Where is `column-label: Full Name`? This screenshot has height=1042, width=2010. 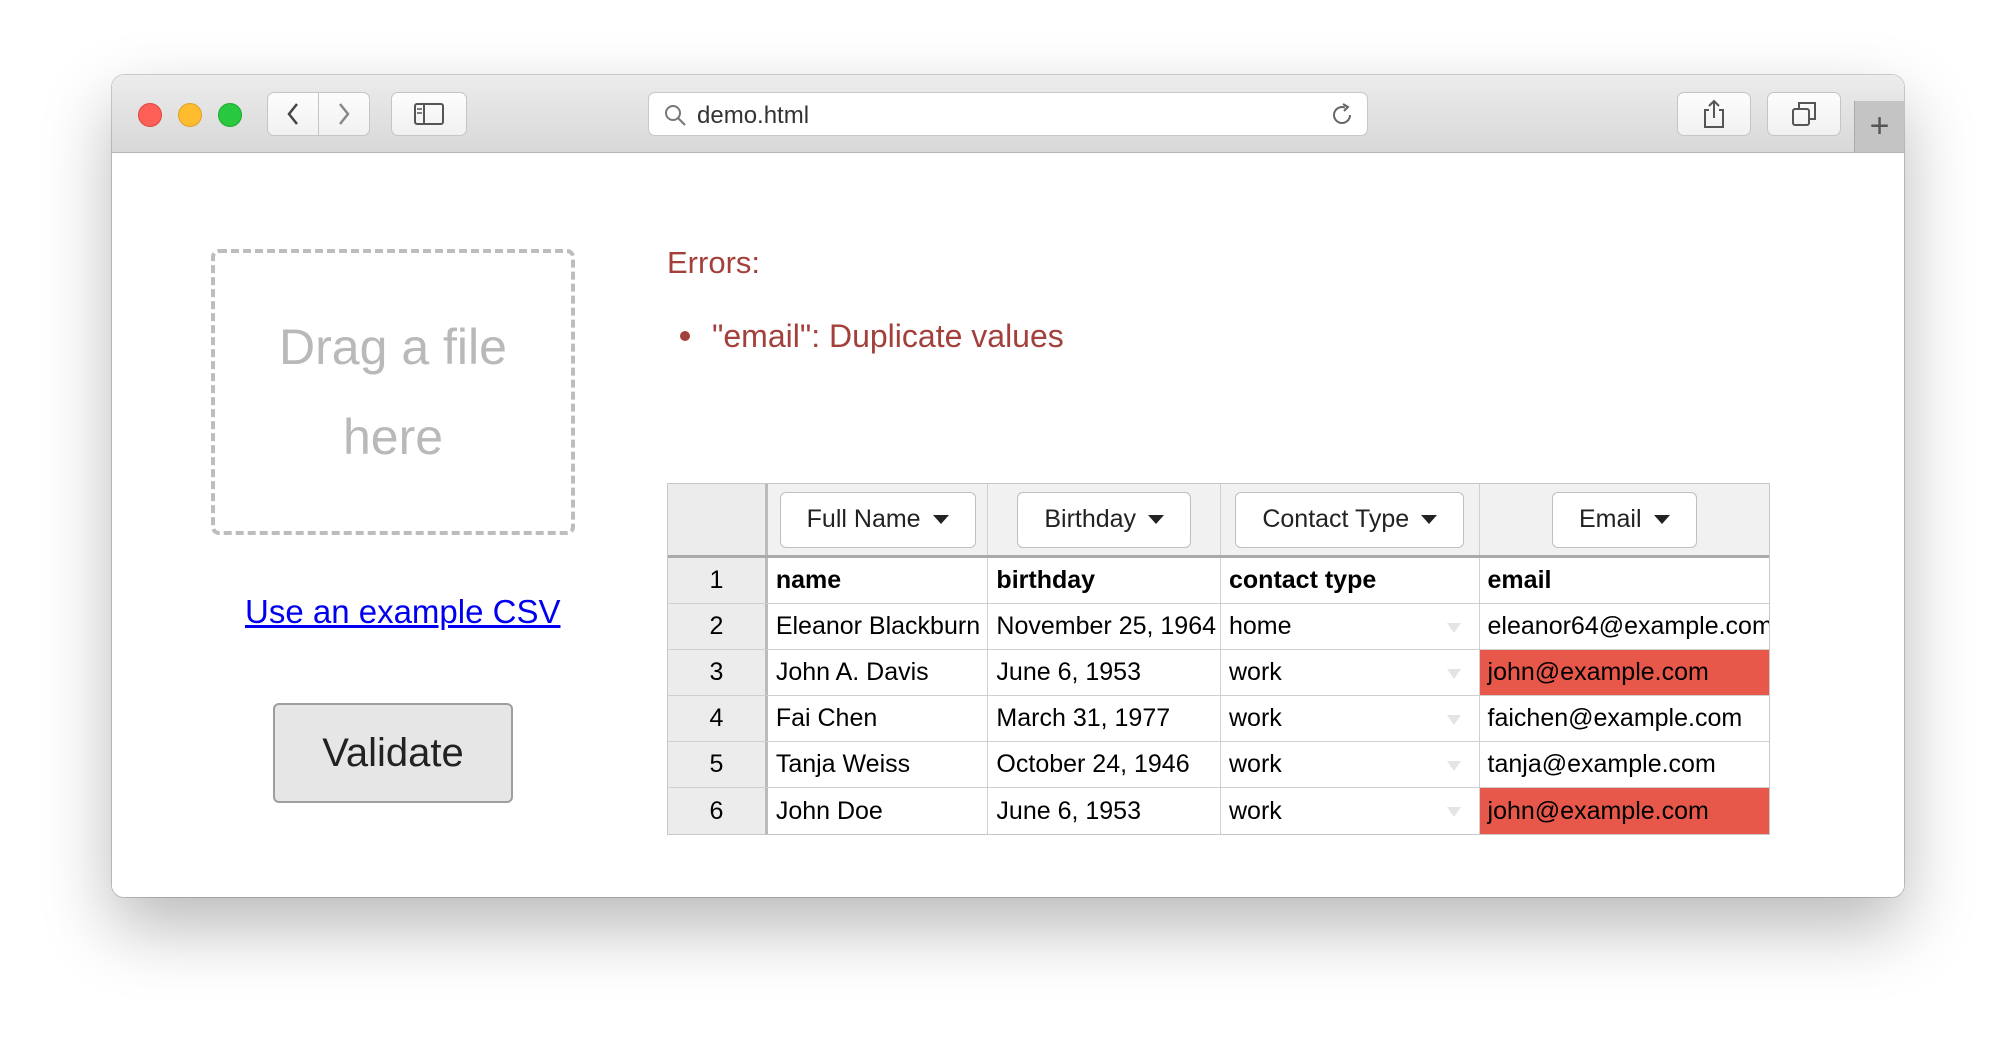 column-label: Full Name is located at coordinates (863, 519).